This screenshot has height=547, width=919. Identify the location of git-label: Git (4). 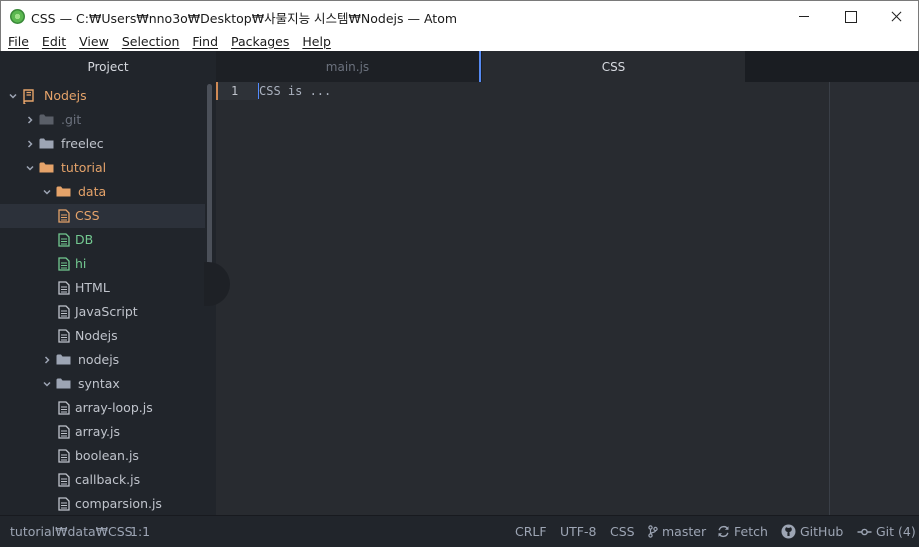
(896, 531).